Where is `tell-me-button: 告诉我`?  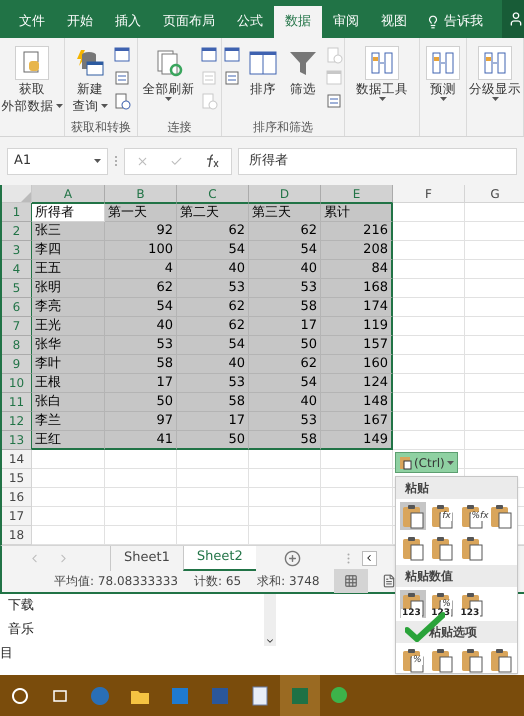 tell-me-button: 告诉我 is located at coordinates (454, 22).